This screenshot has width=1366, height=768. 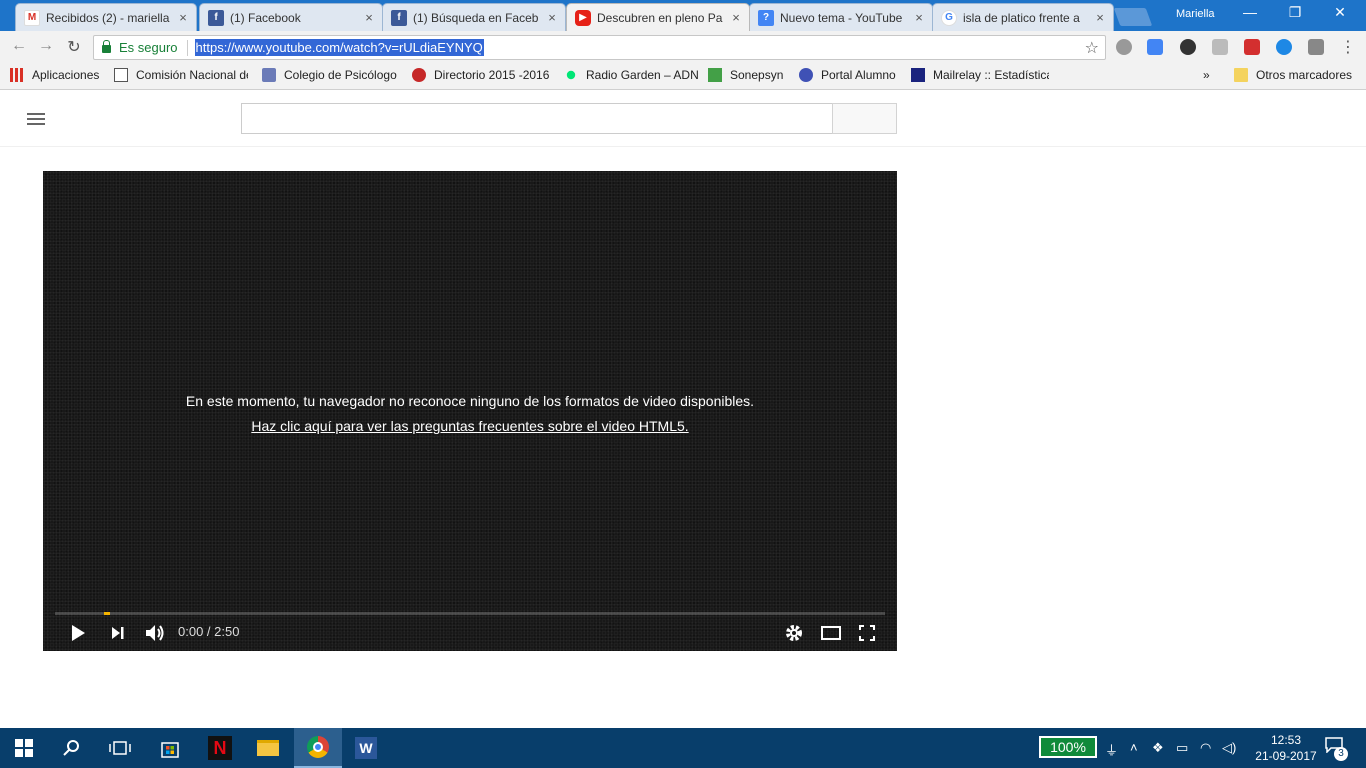 I want to click on bookmark-label: Colegio de Psicólogo, so click(x=340, y=75).